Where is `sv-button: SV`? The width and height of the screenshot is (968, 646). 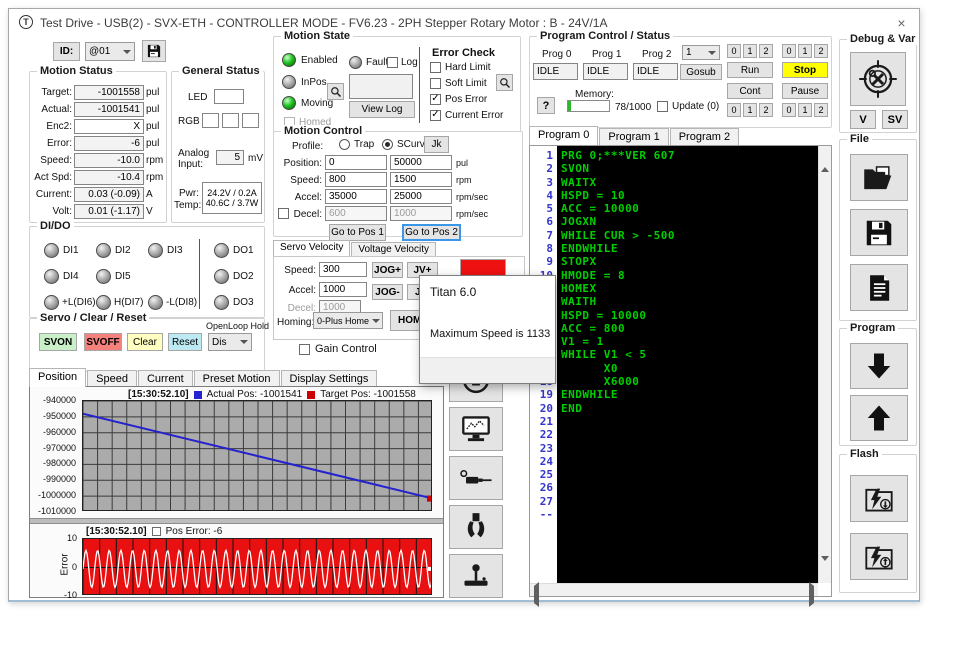 sv-button: SV is located at coordinates (895, 119).